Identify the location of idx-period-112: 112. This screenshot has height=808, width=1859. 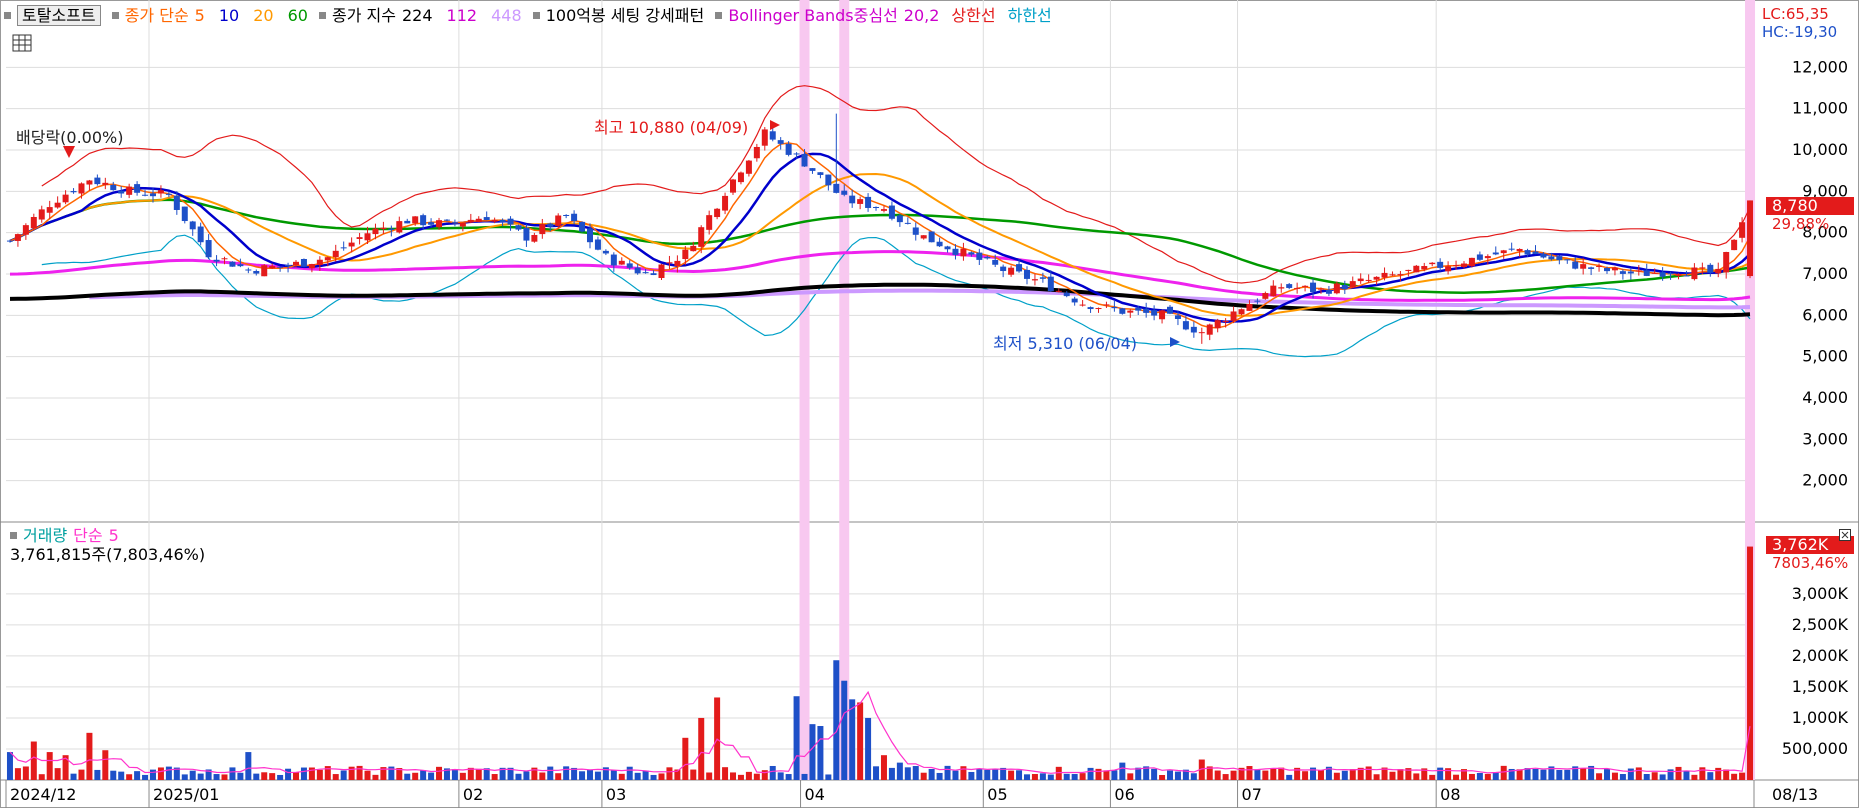
(462, 15).